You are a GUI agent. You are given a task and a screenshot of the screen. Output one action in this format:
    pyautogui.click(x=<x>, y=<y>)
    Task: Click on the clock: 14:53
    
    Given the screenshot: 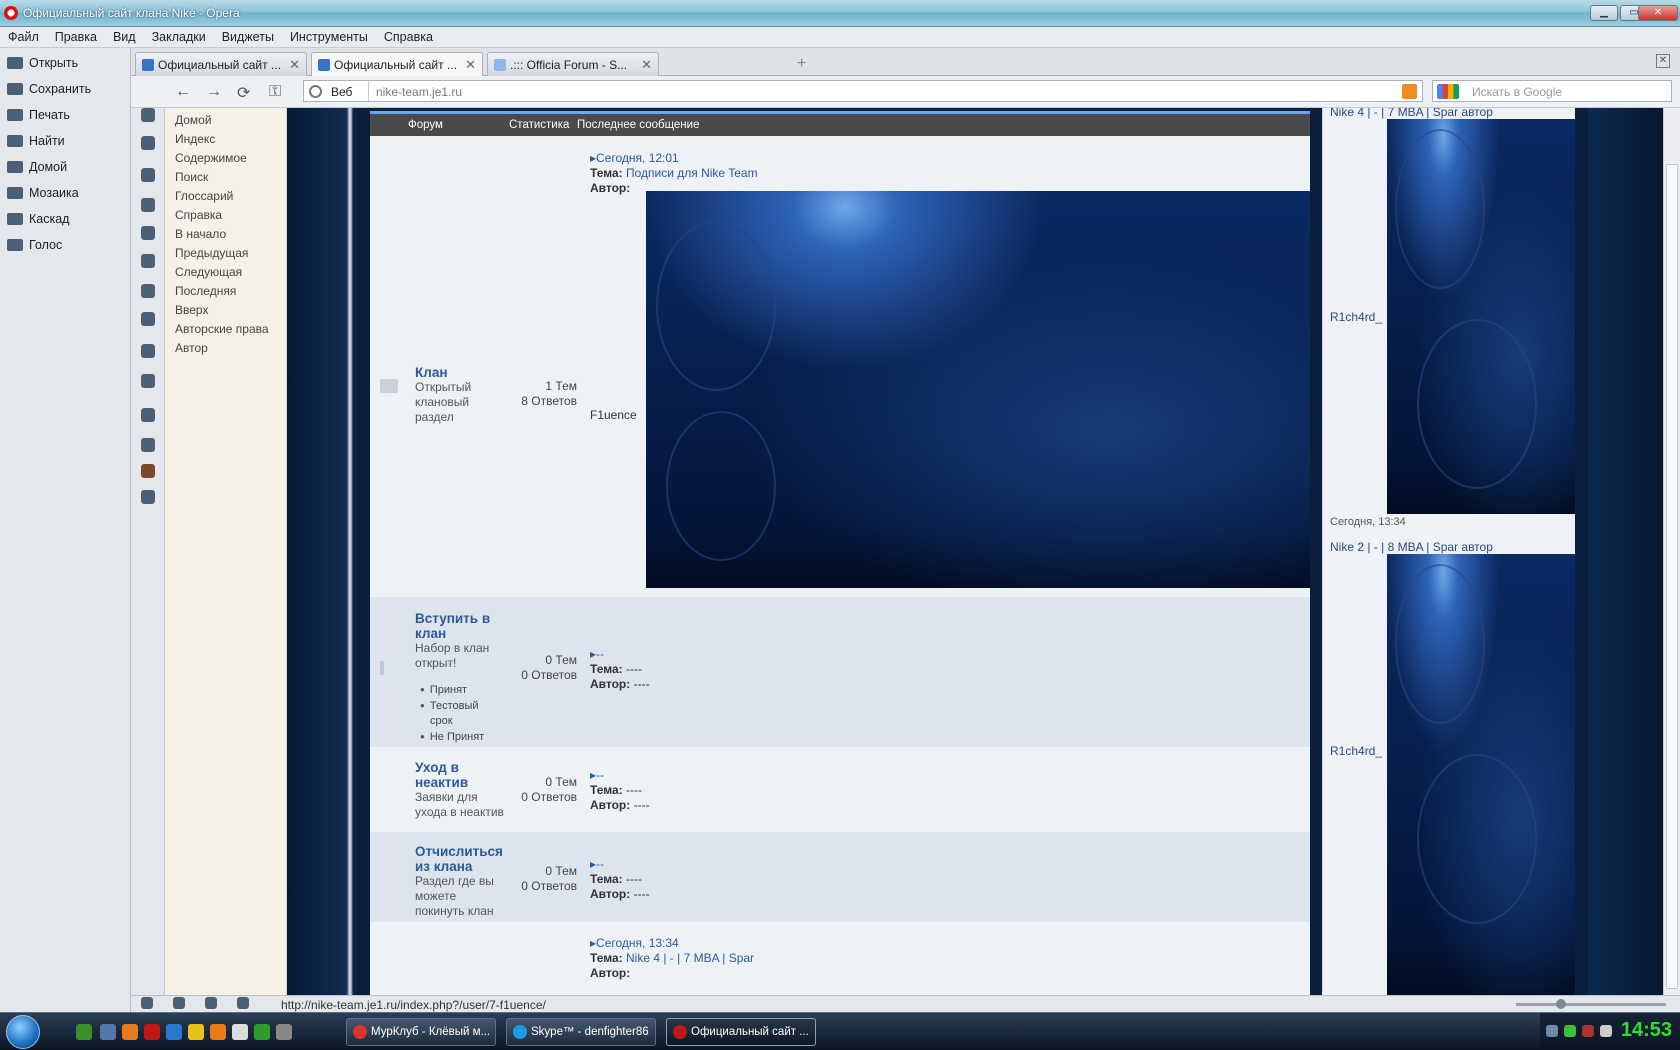 What is the action you would take?
    pyautogui.click(x=1646, y=1030)
    